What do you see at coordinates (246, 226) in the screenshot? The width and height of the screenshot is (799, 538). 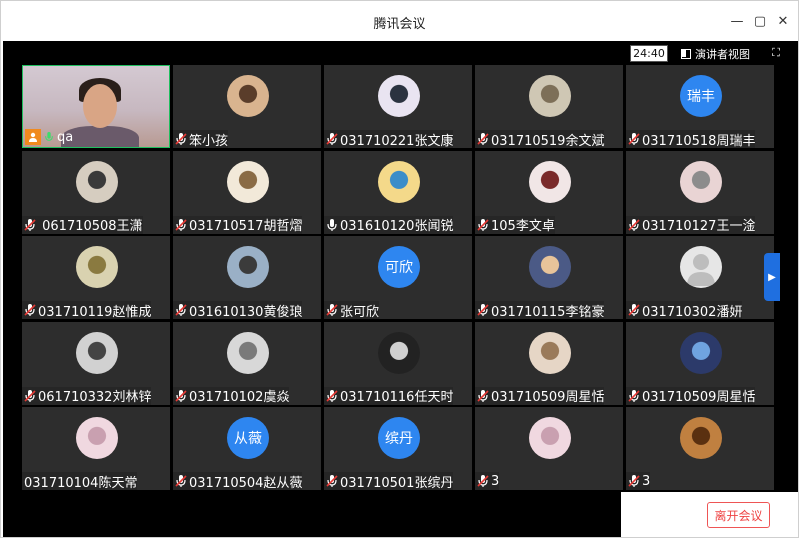 I see `participant-name: 031710517胡哲熠` at bounding box center [246, 226].